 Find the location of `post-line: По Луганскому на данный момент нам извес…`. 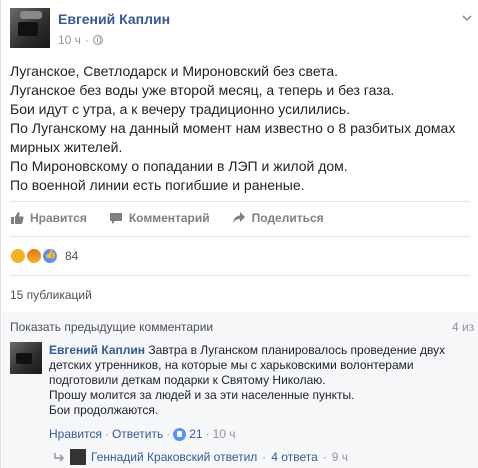

post-line: По Луганскому на данный момент нам извес… is located at coordinates (233, 137).